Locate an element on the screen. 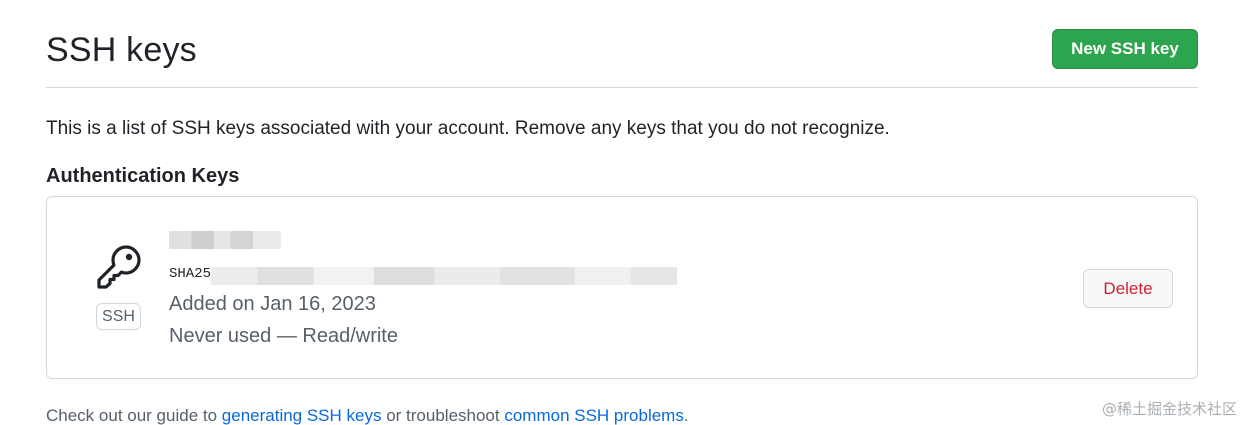  key-fingerprint: SHA25 is located at coordinates (190, 274).